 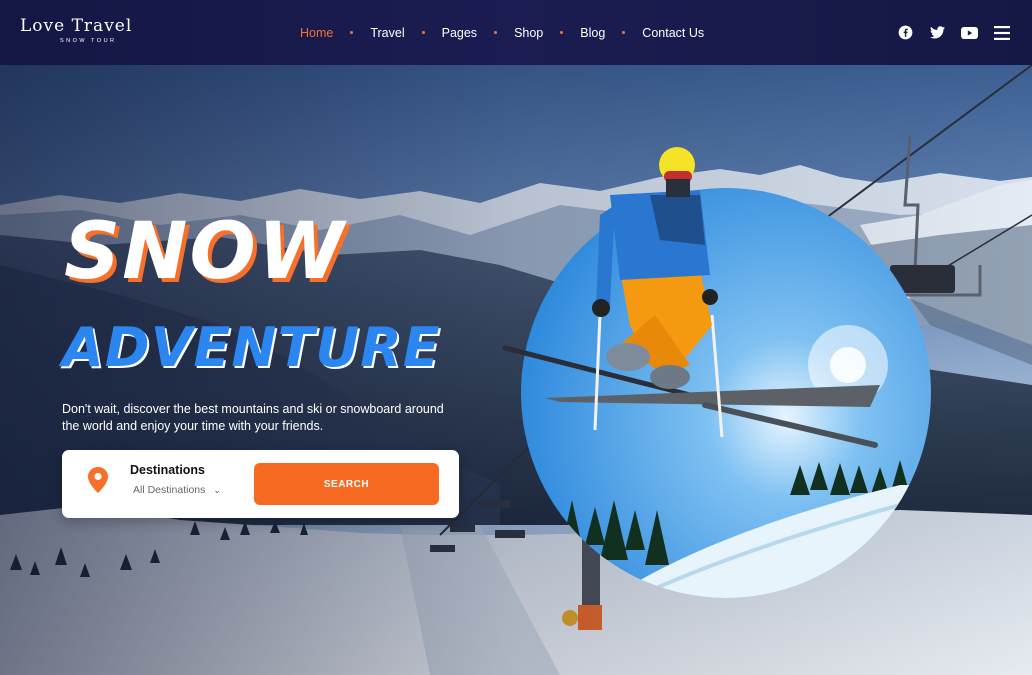 I want to click on social-links, so click(x=953, y=32).